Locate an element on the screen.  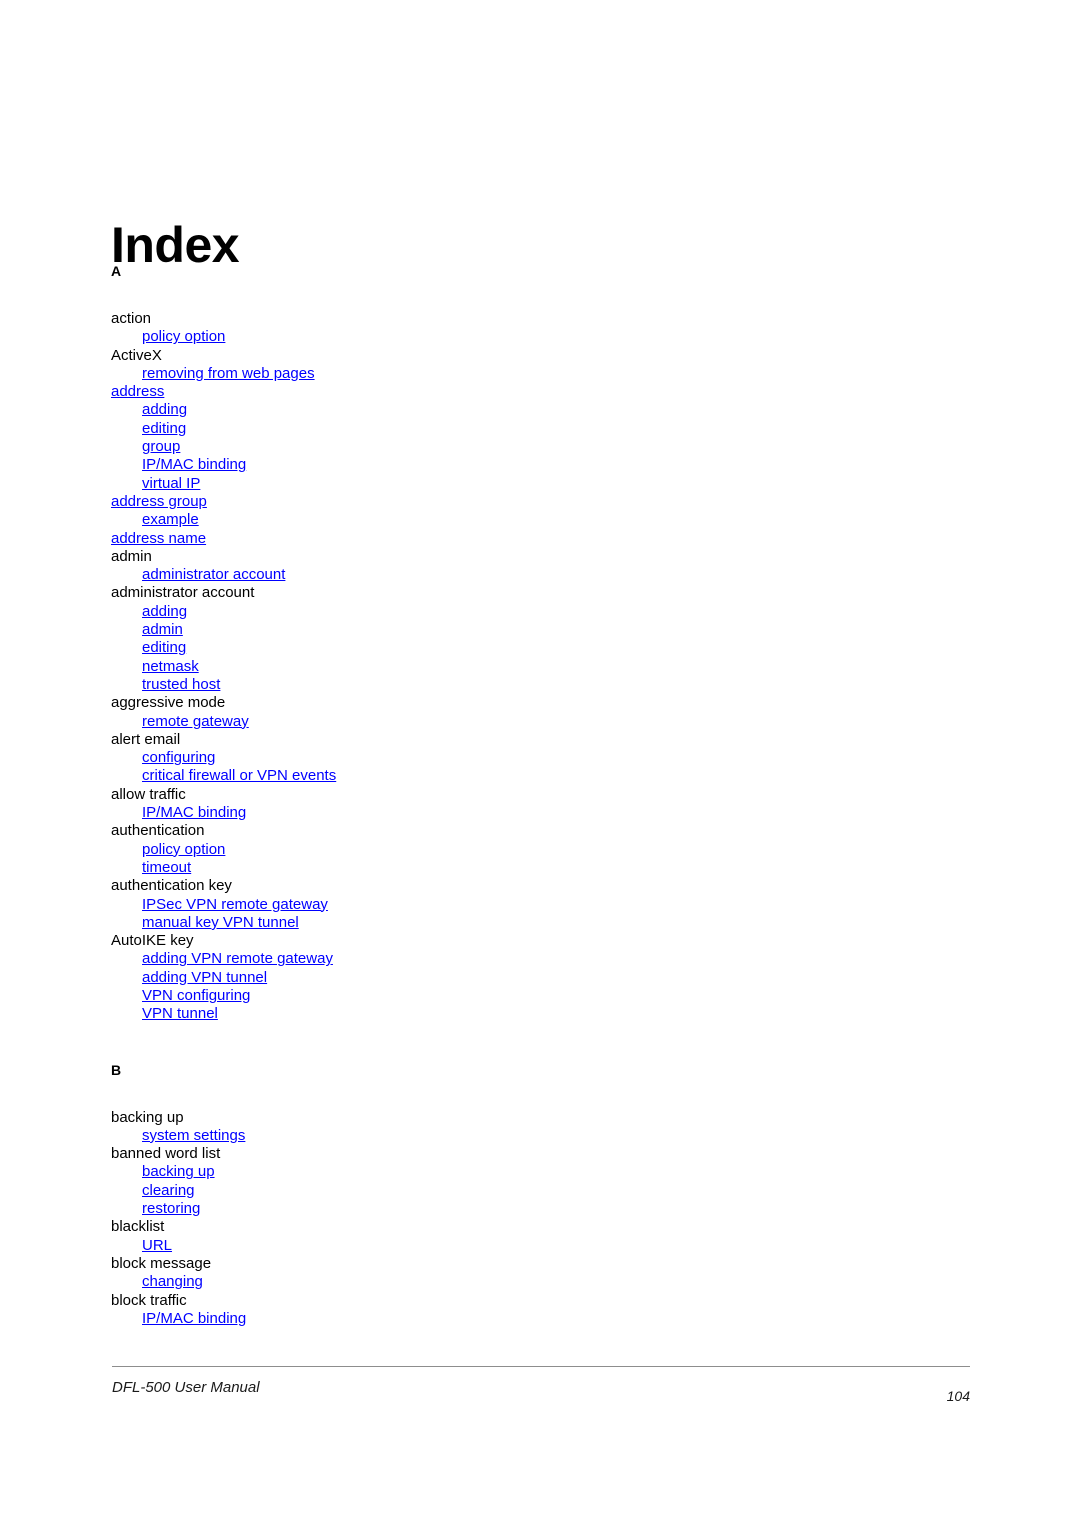
index-entry-label: group is located at coordinates (161, 447).